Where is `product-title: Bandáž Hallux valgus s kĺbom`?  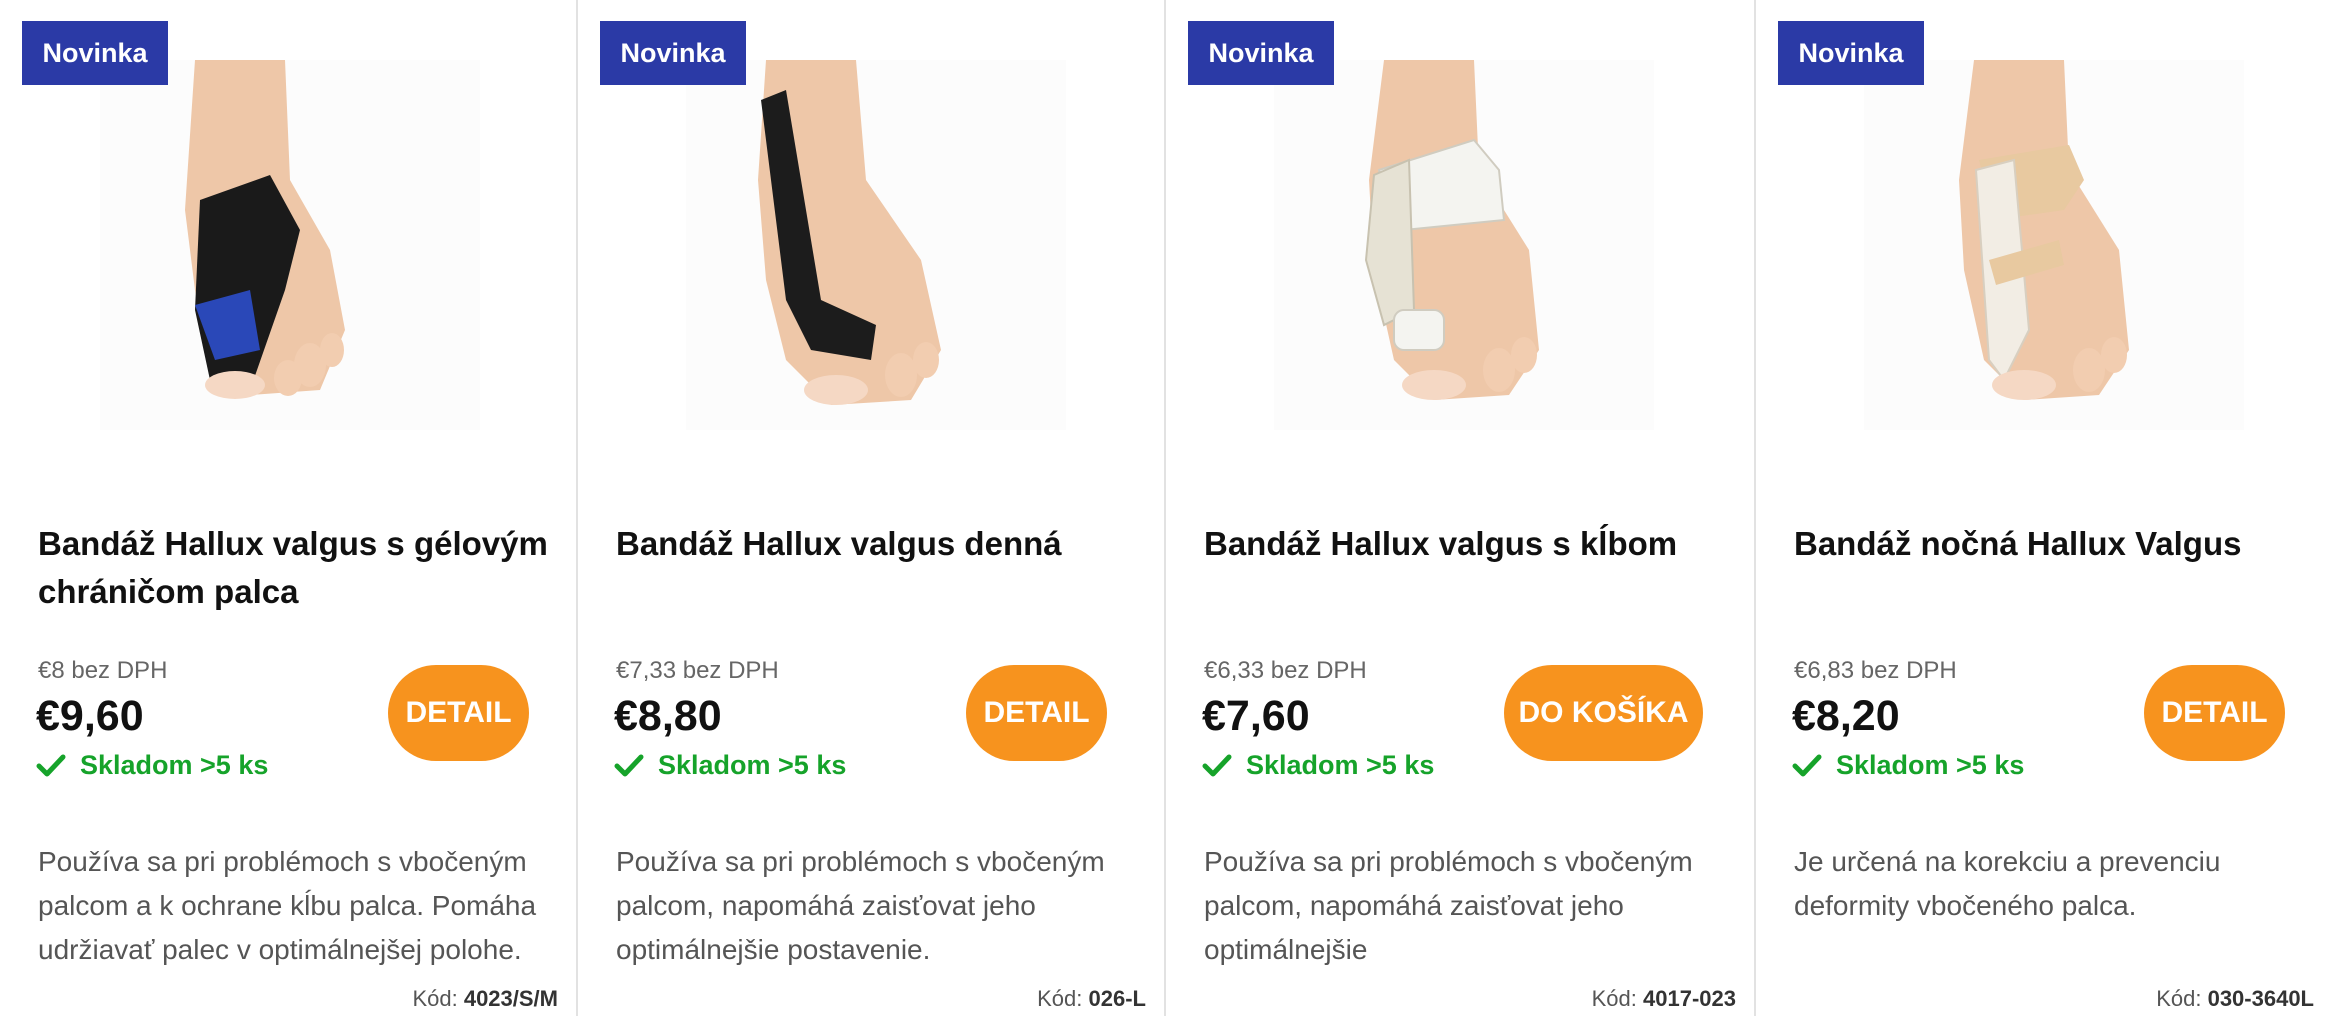 product-title: Bandáž Hallux valgus s kĺbom is located at coordinates (1459, 544).